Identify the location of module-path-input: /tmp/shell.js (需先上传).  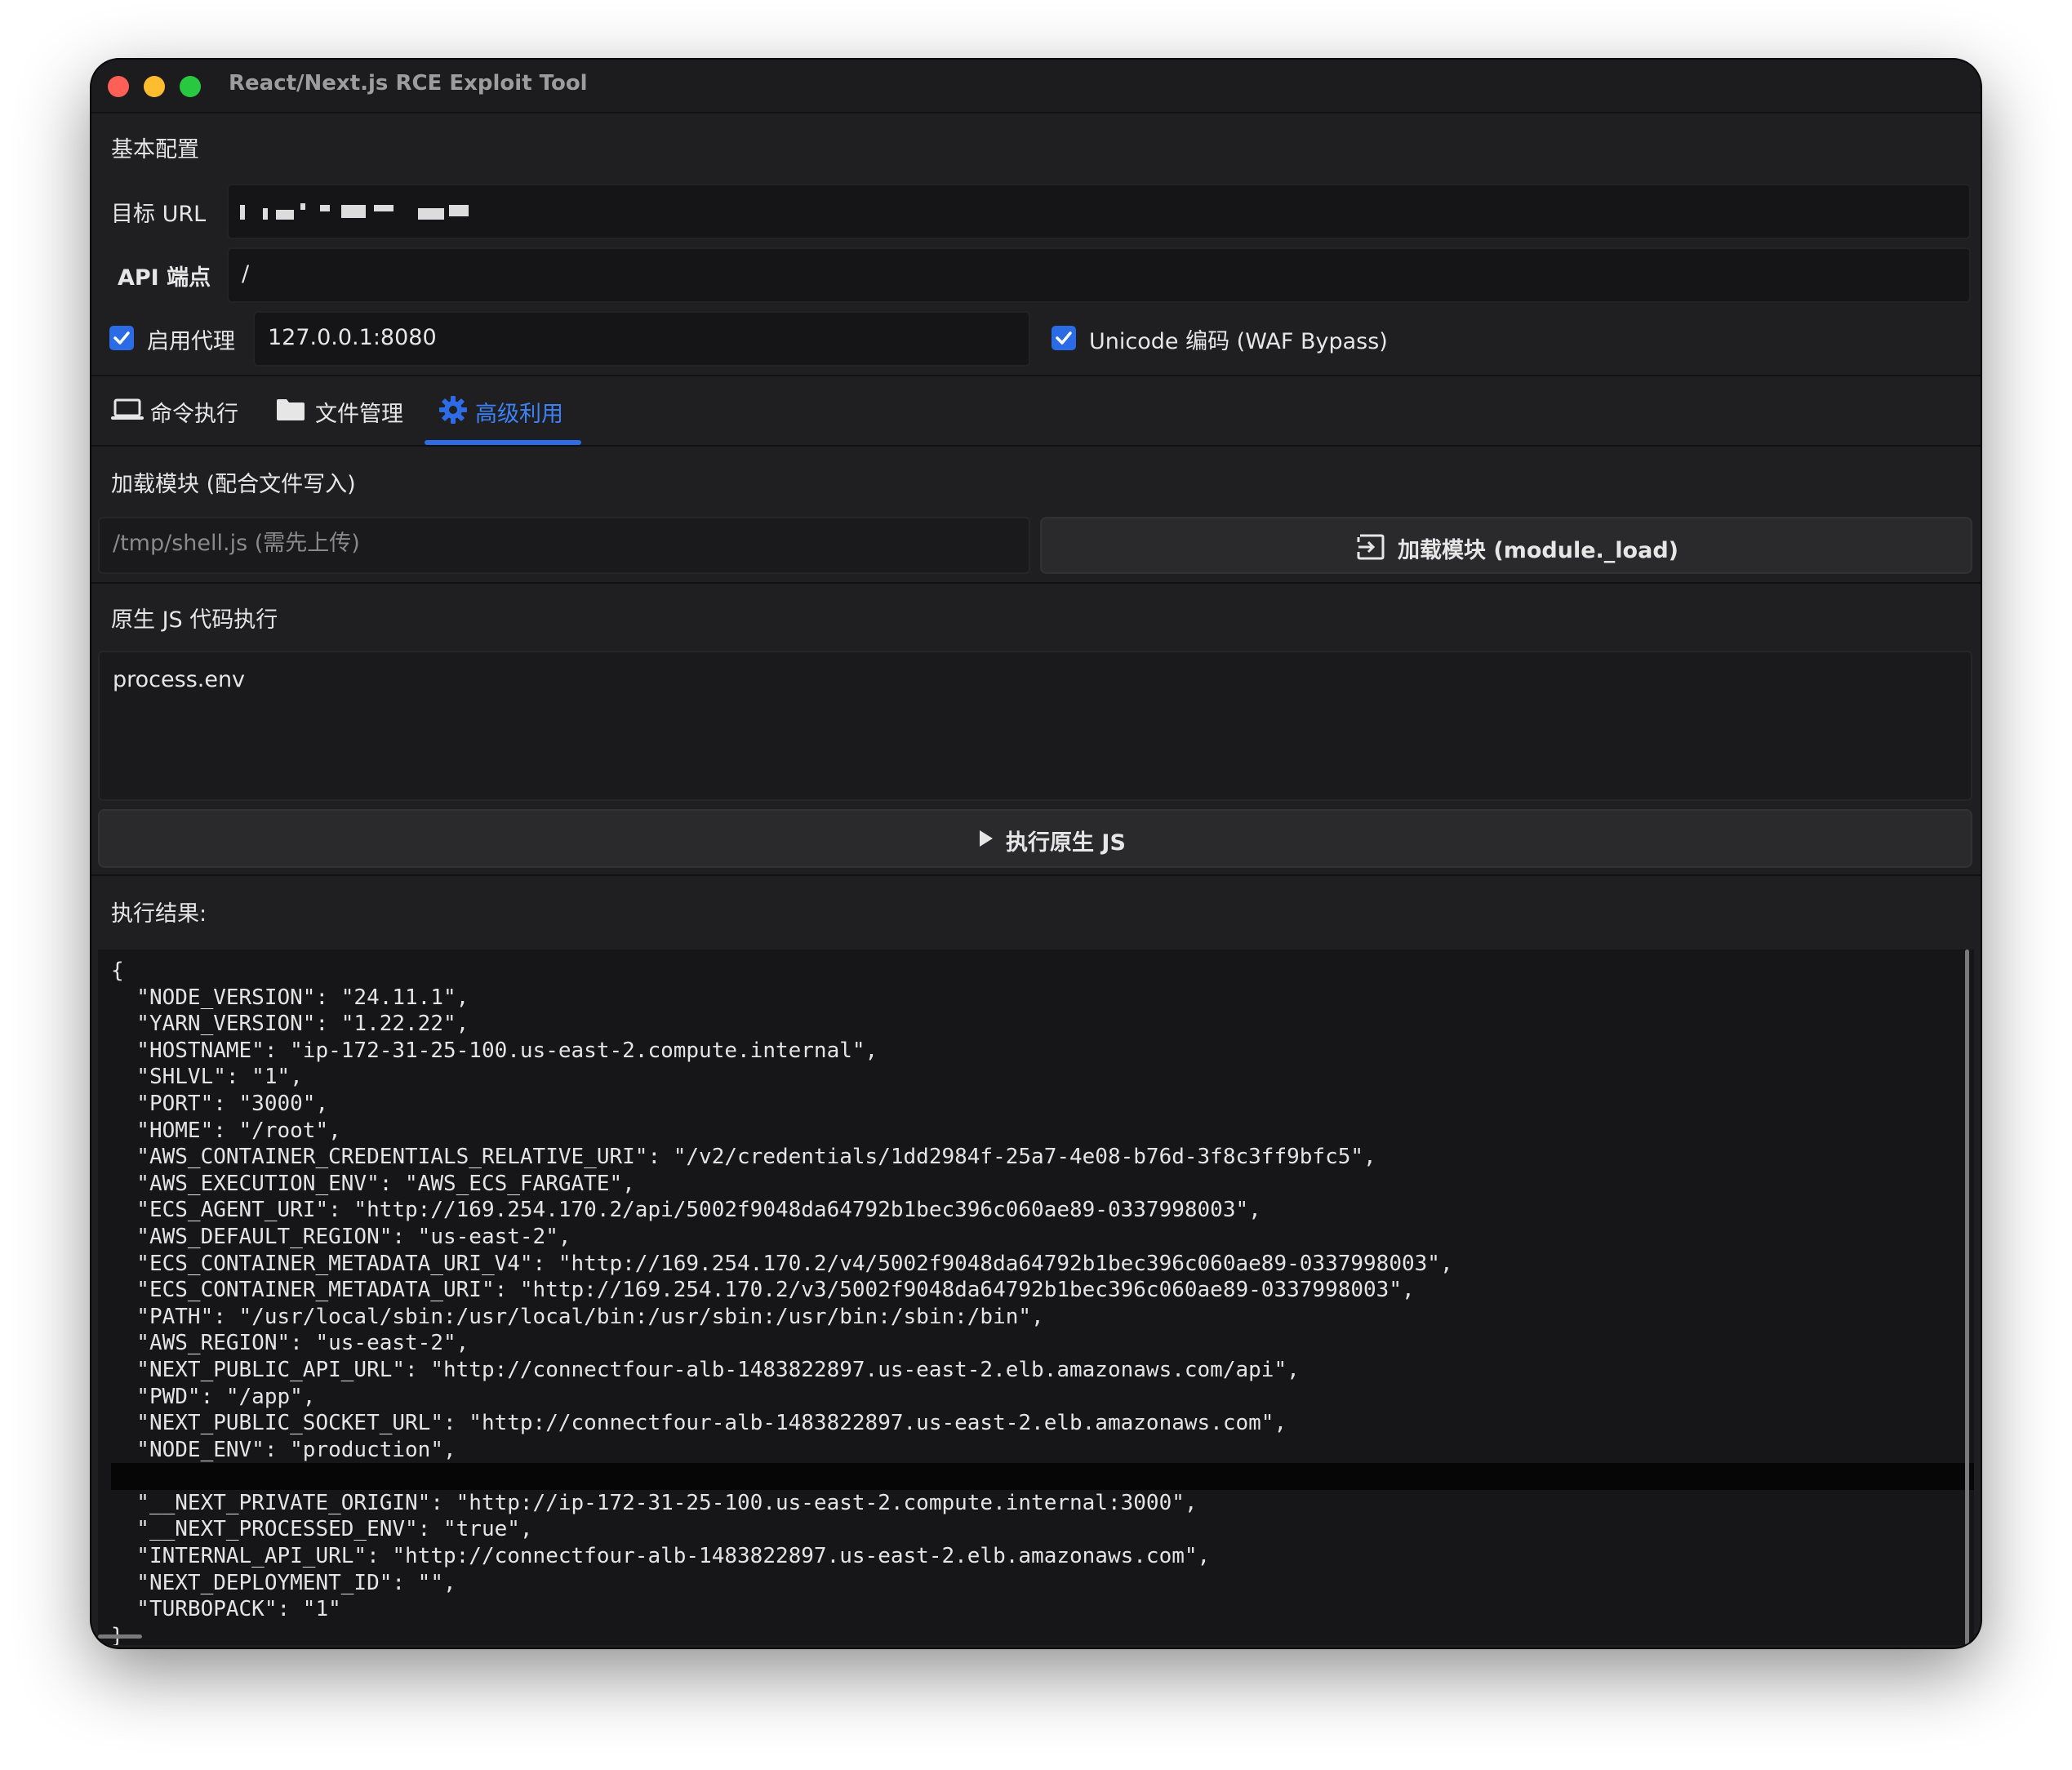
(564, 545).